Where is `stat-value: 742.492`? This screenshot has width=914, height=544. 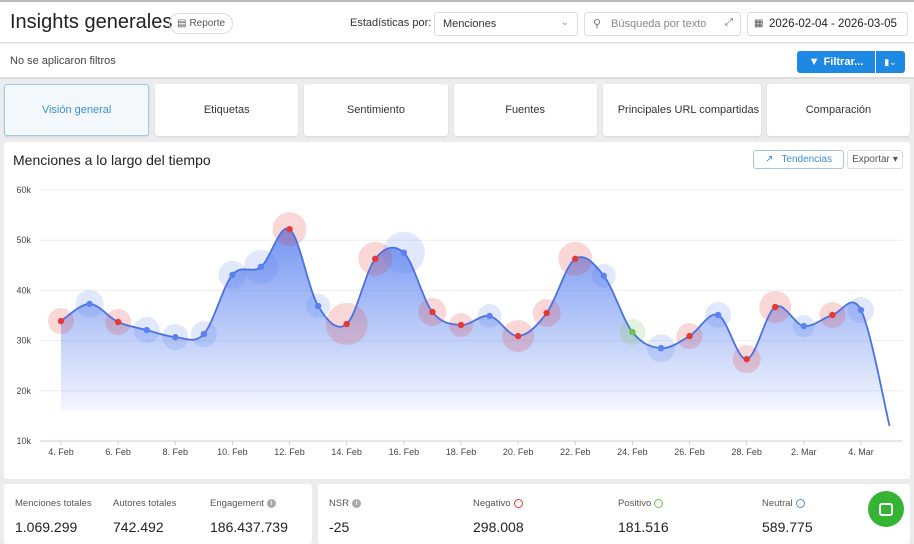
stat-value: 742.492 is located at coordinates (138, 527).